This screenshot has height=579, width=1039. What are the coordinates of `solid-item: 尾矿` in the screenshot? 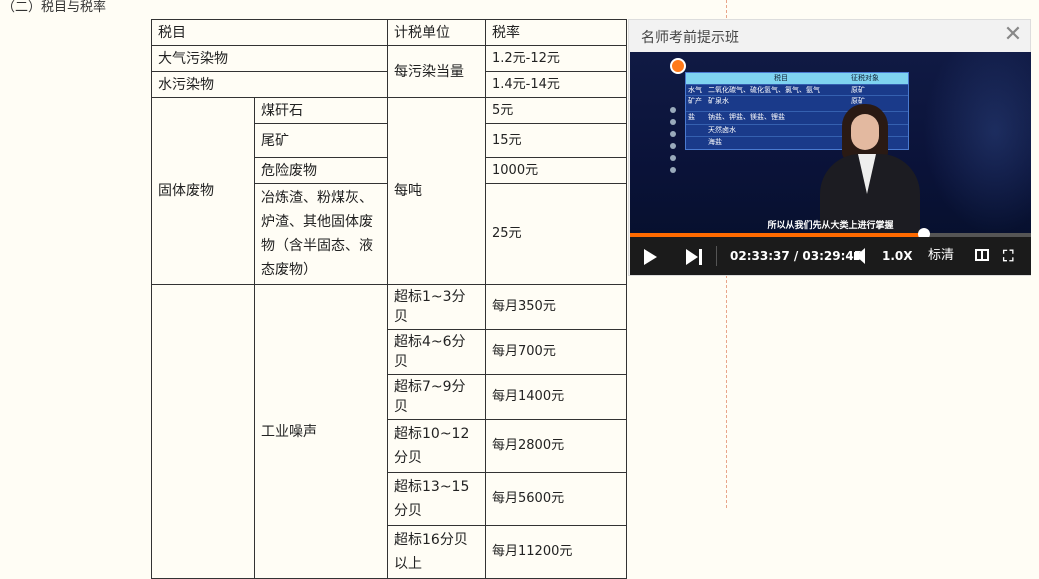 It's located at (321, 140).